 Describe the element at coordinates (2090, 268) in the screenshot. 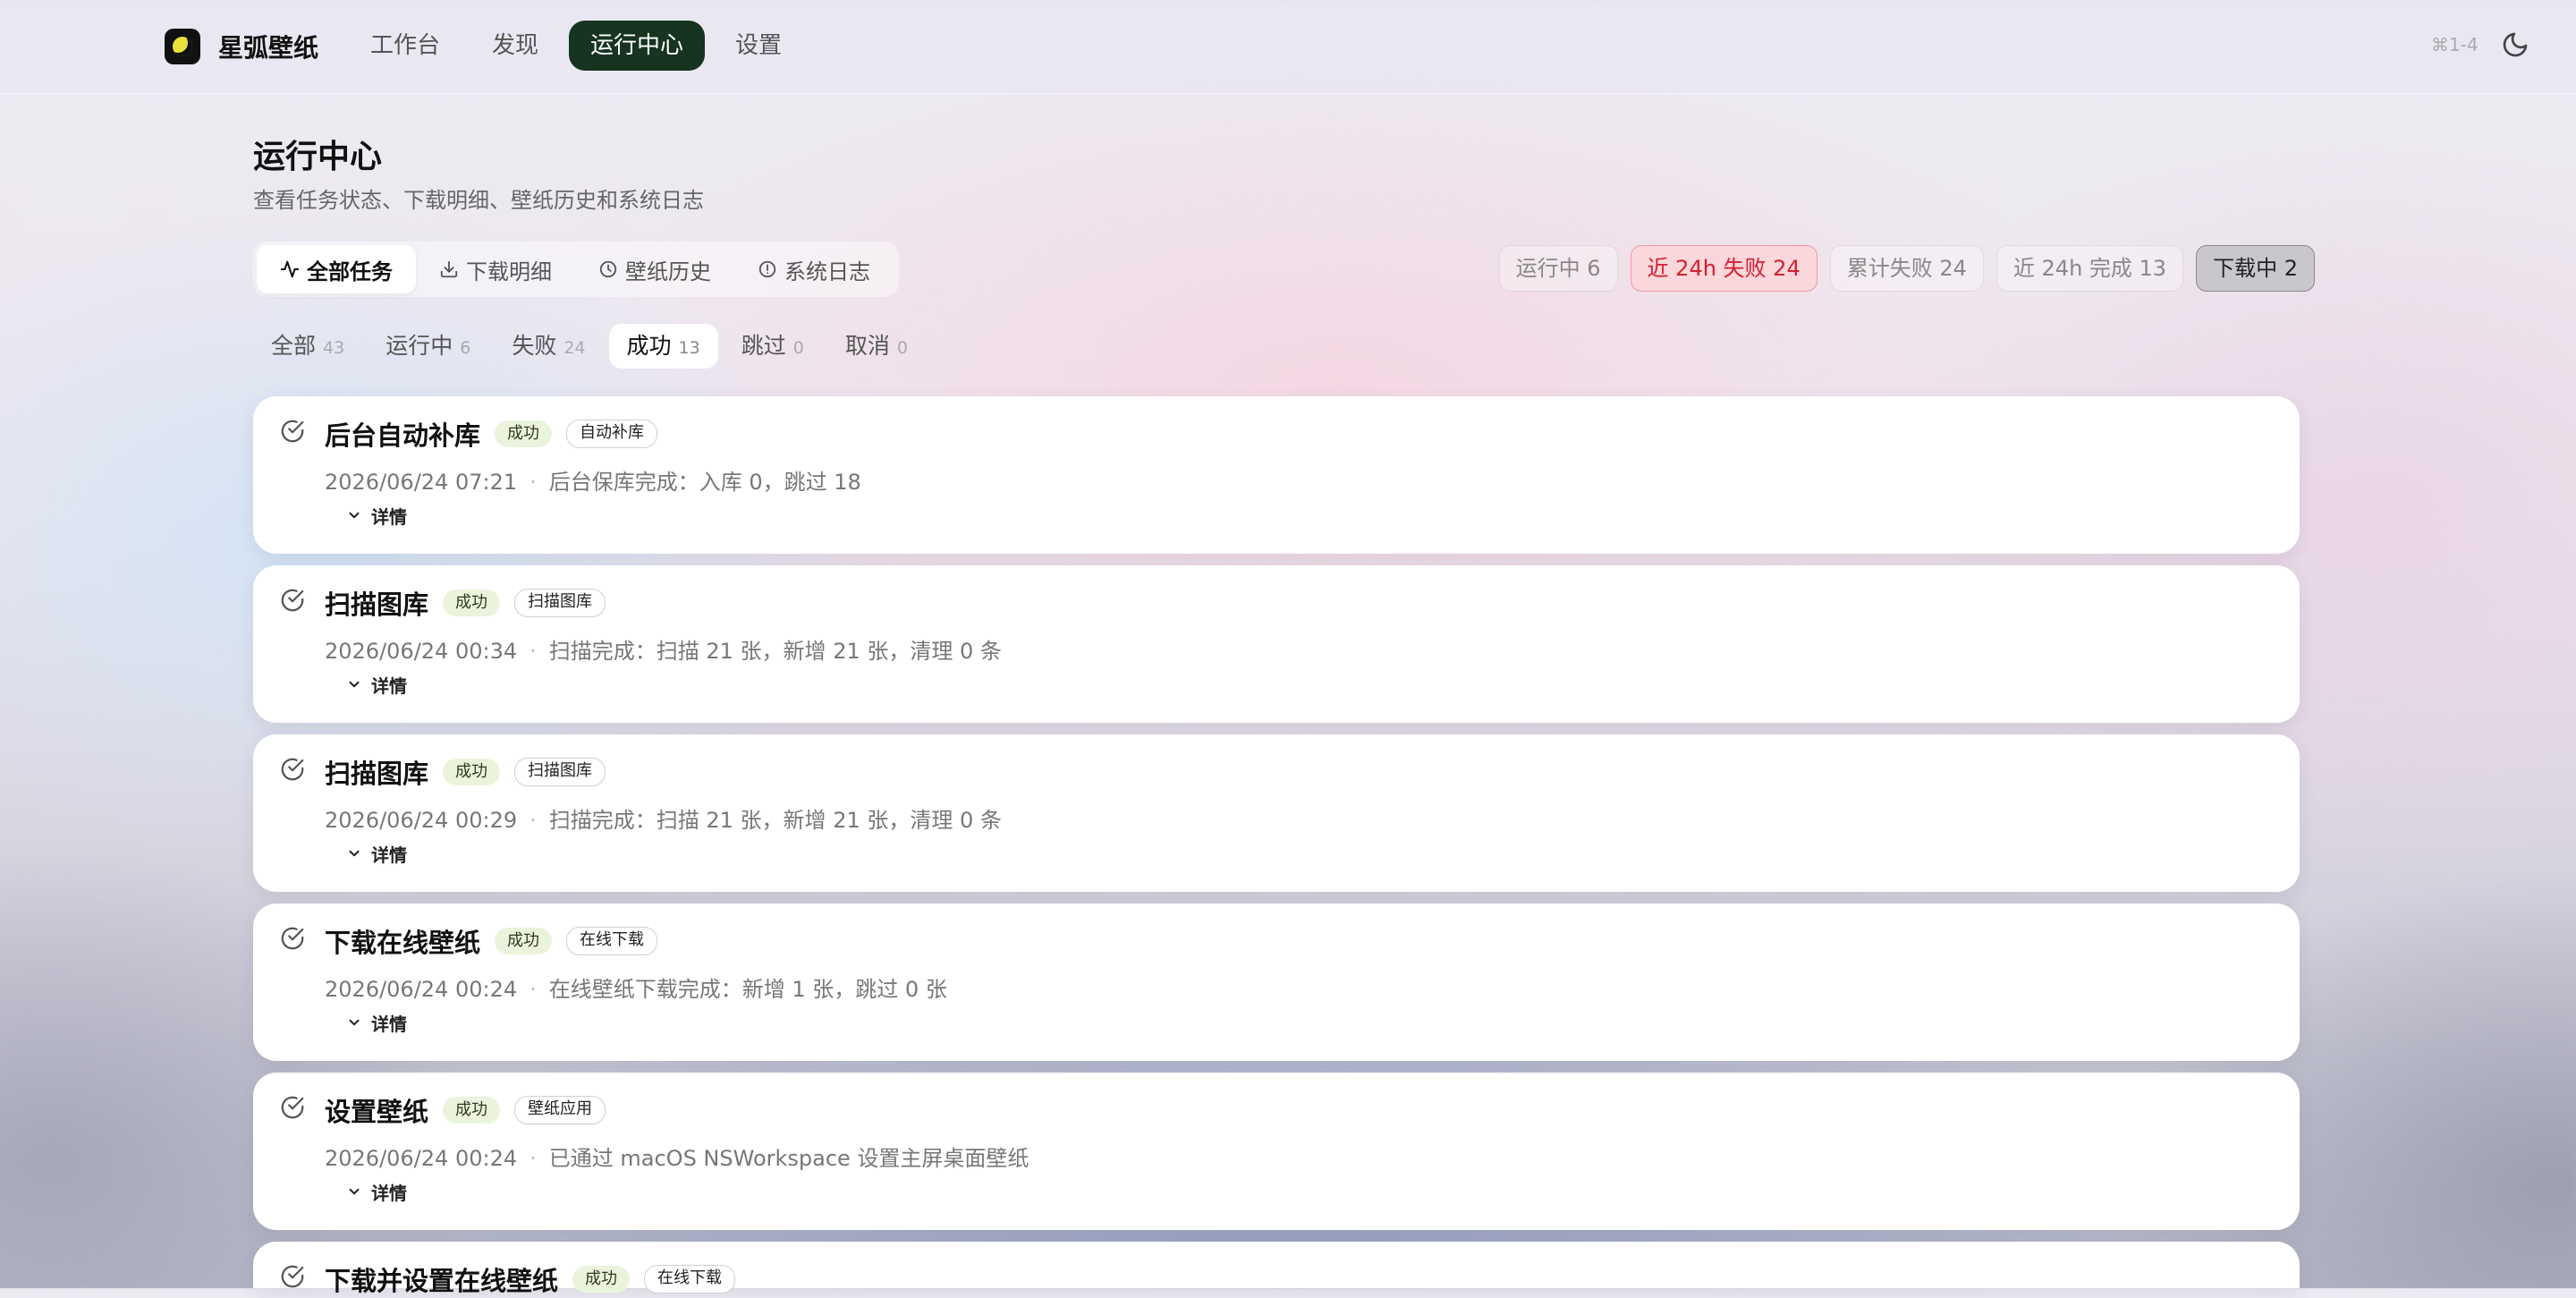

I see `stat-completed-24h: 近 24h 完成 13` at that location.